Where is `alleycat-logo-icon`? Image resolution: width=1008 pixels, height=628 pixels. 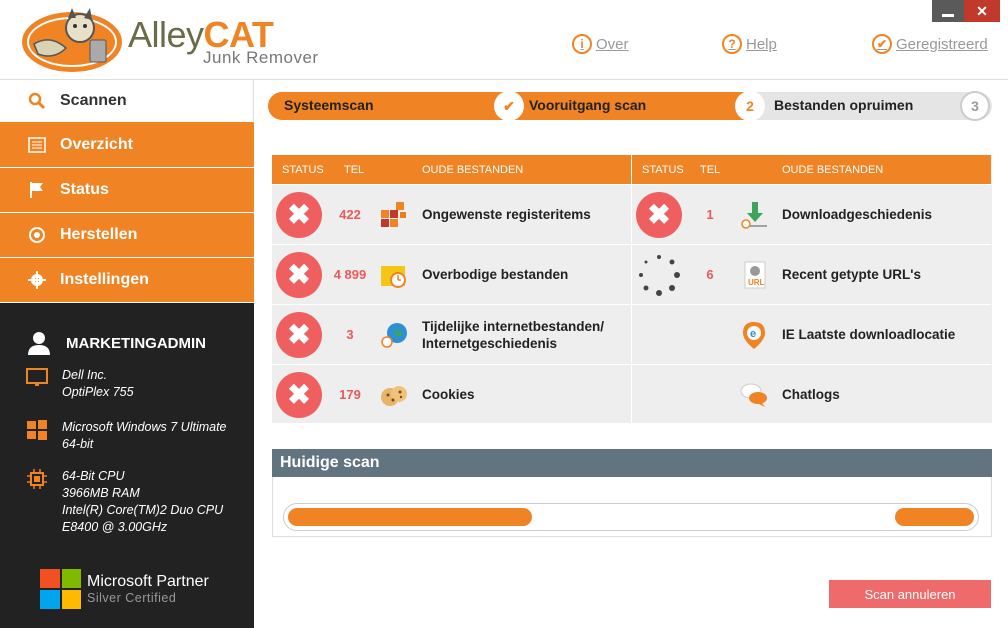 alleycat-logo-icon is located at coordinates (72, 40).